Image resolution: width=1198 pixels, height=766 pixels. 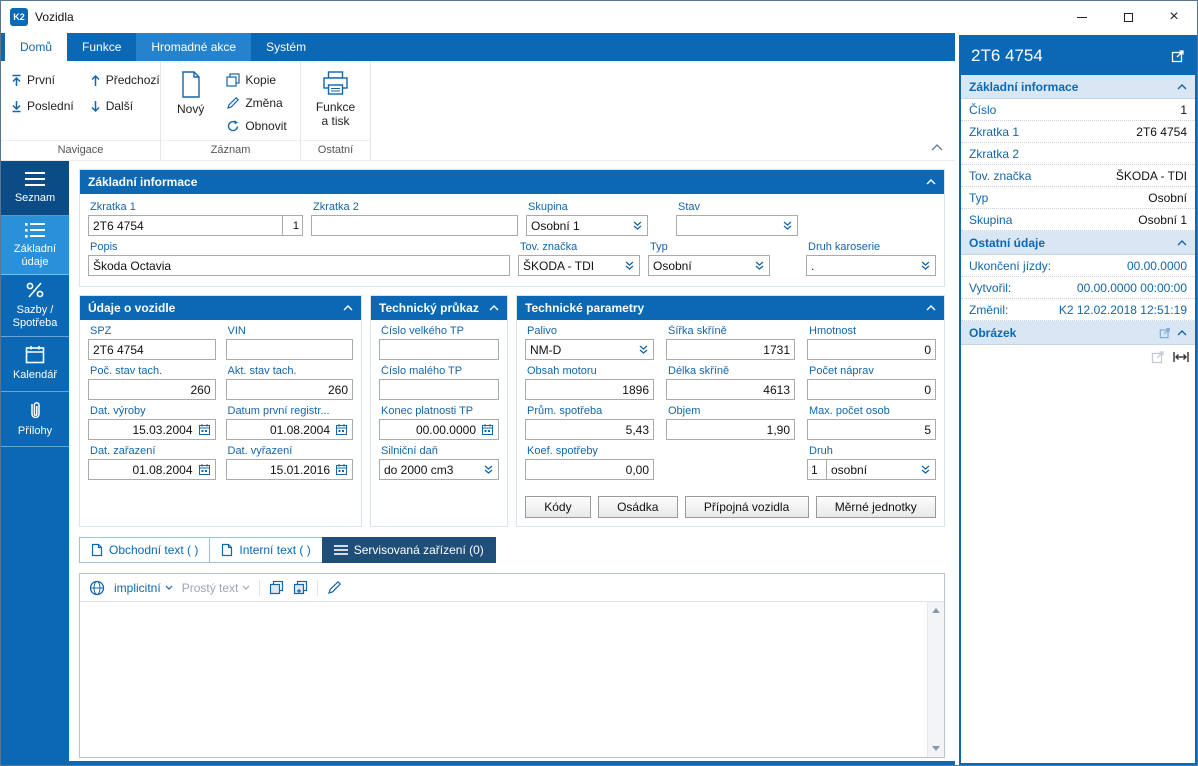 I want to click on panel-header-technicke-parametry: Technické parametry, so click(x=730, y=308).